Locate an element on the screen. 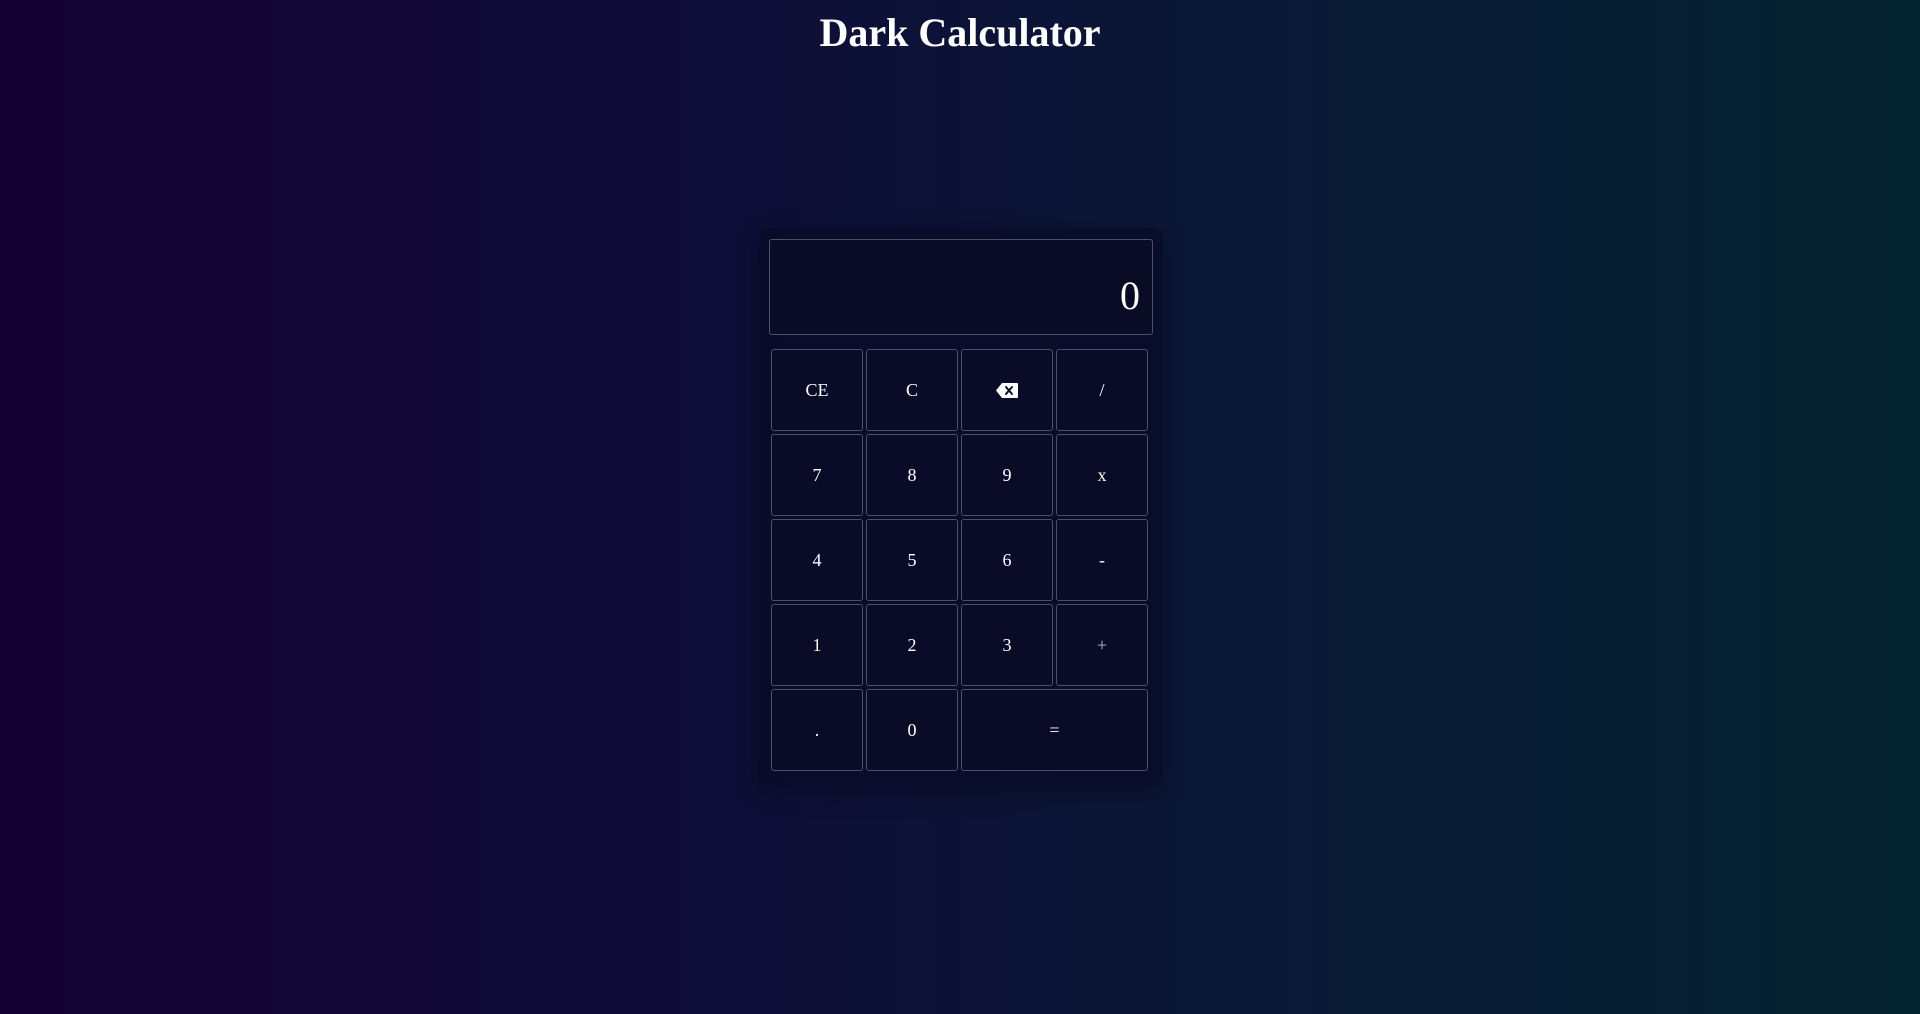  keypad: CE C / 7 8 9 x 4 5 6 - 1 2 3 + . 0 = is located at coordinates (961, 560).